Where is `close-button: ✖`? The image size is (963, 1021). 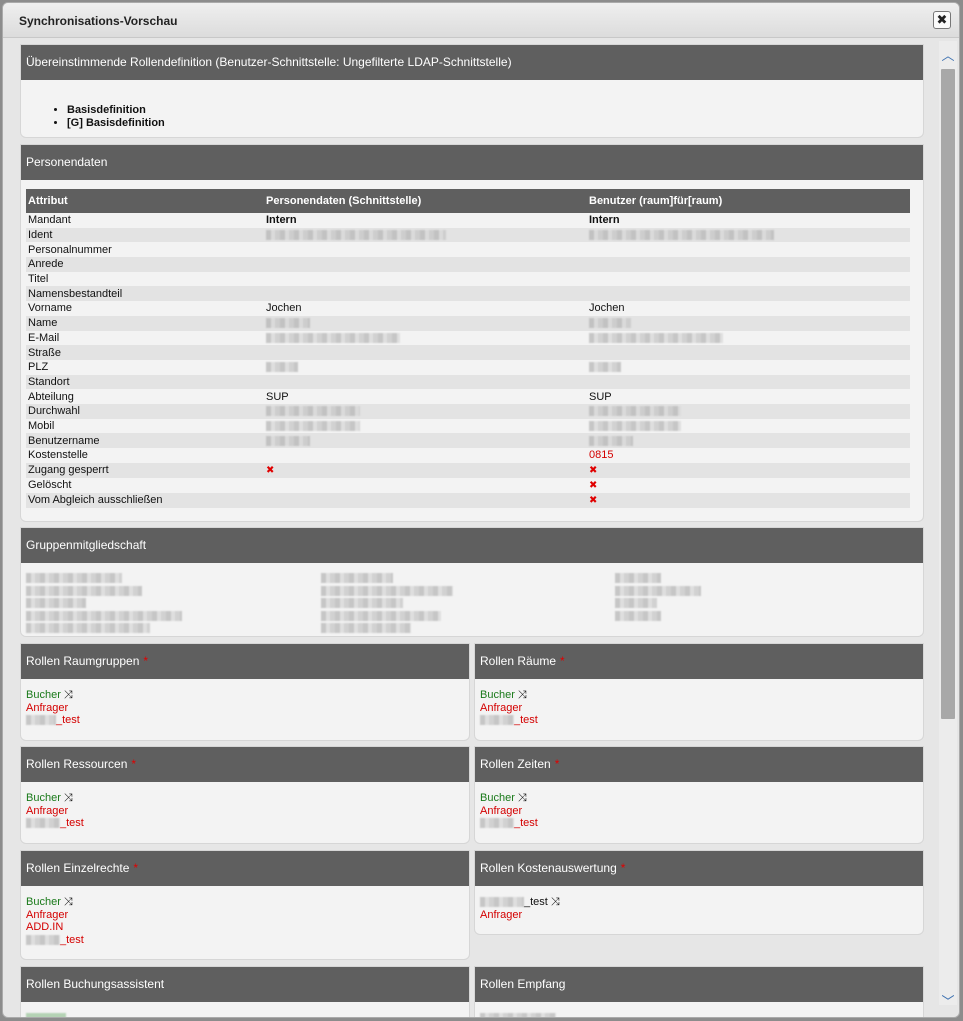
close-button: ✖ is located at coordinates (942, 20).